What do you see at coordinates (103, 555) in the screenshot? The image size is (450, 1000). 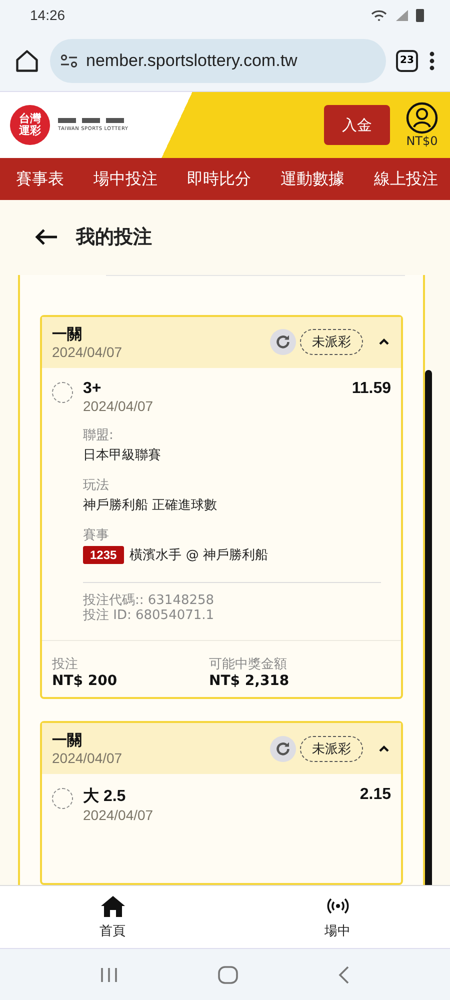 I see `match-code: 1235` at bounding box center [103, 555].